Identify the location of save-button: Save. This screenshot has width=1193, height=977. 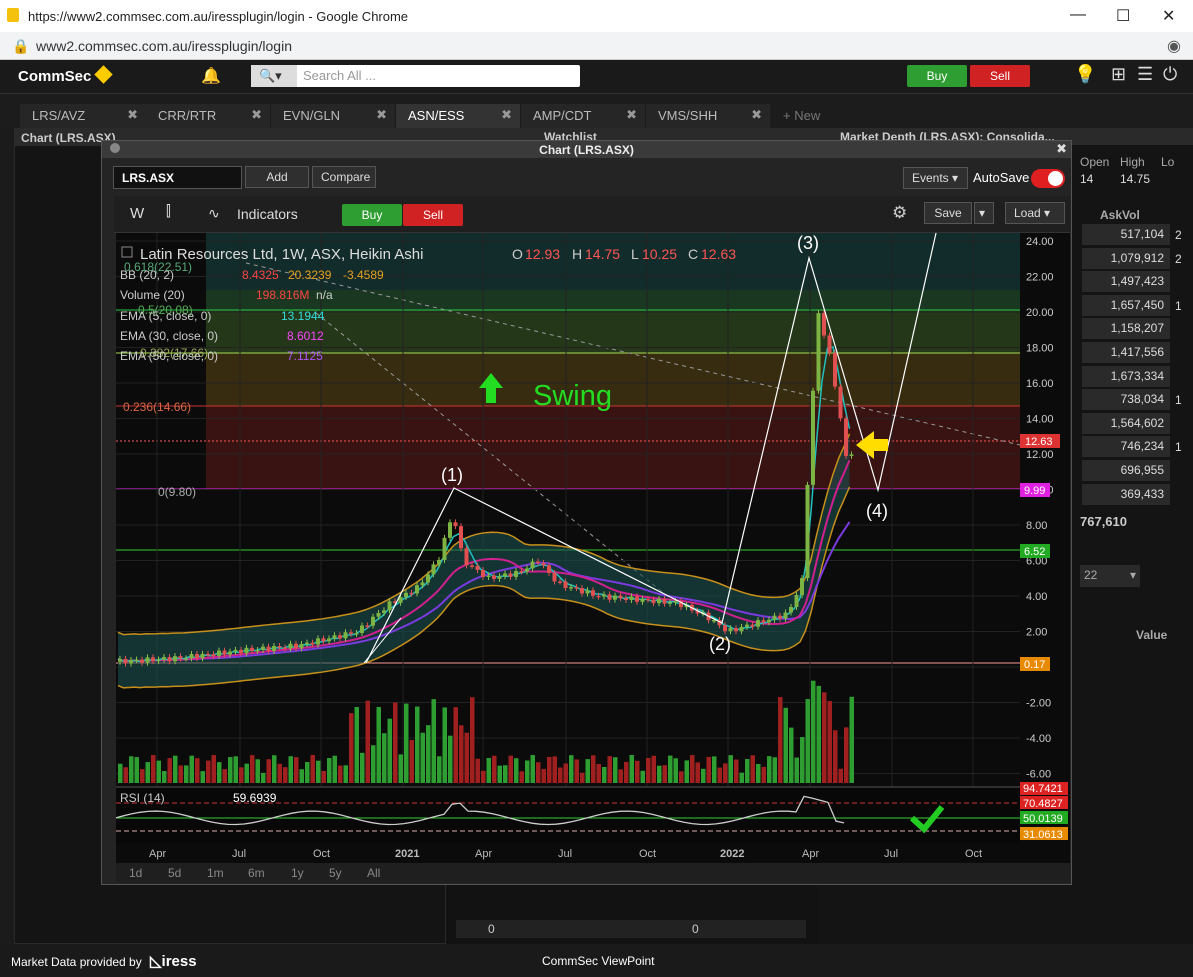
(948, 213).